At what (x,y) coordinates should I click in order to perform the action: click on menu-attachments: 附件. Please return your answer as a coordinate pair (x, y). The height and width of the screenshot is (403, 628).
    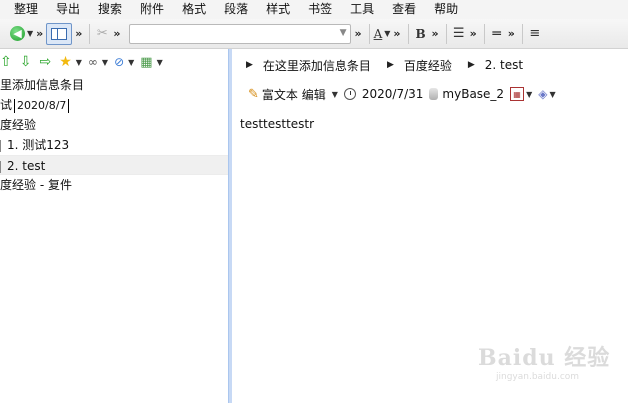
    Looking at the image, I should click on (152, 9).